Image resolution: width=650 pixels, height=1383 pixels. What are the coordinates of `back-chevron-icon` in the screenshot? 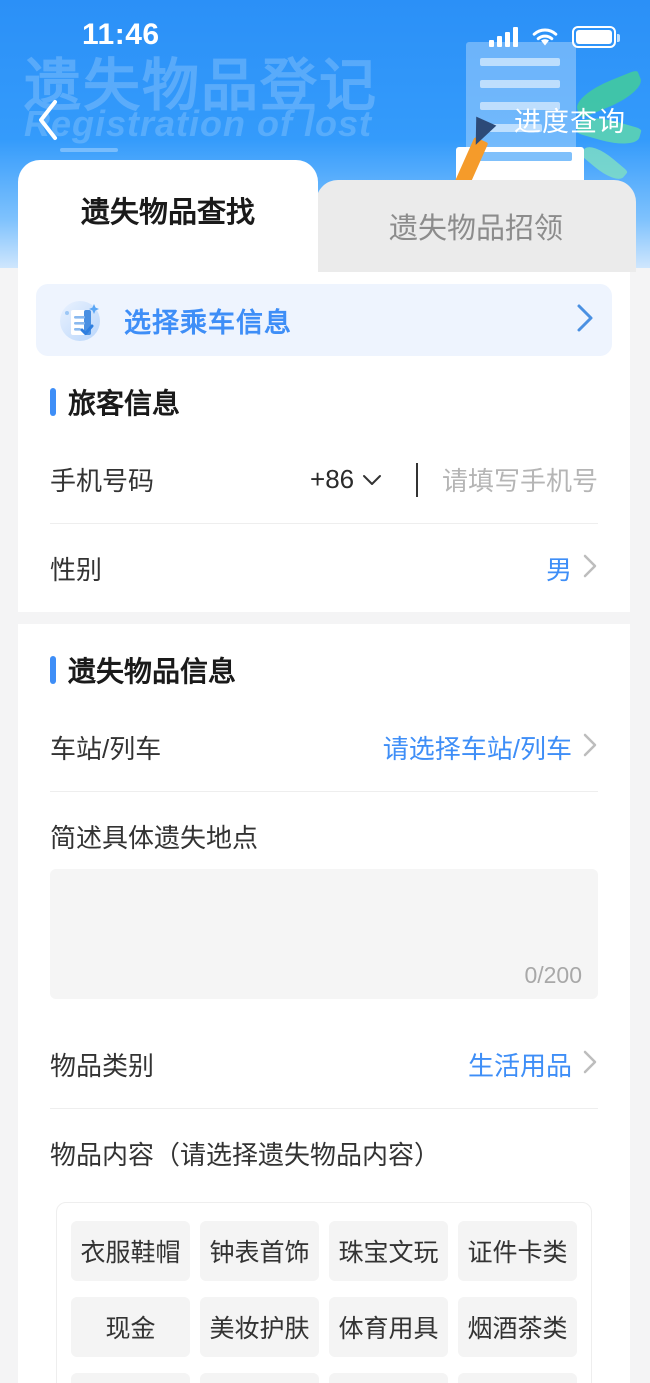 It's located at (48, 120).